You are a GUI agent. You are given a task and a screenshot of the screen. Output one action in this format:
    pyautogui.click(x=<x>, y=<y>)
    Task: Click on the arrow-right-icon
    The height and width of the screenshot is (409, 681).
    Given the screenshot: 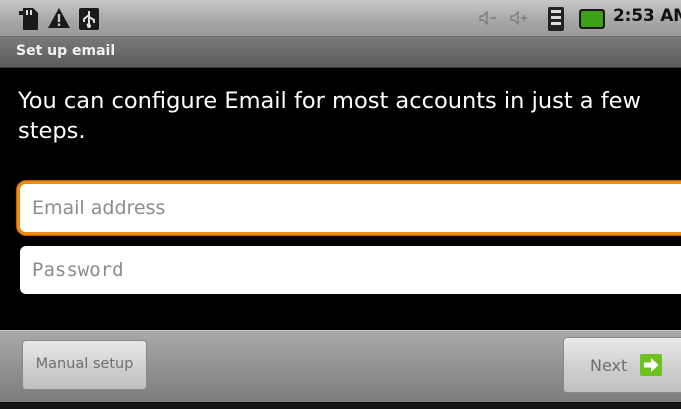 What is the action you would take?
    pyautogui.click(x=651, y=365)
    